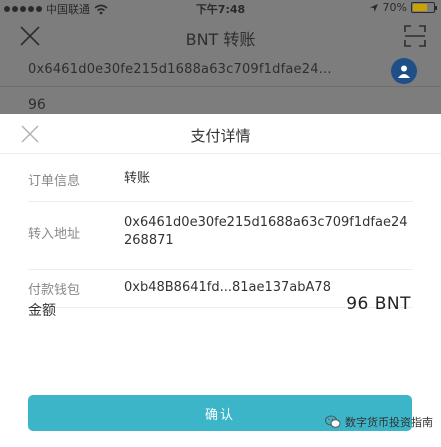 This screenshot has height=447, width=441. What do you see at coordinates (420, 7) in the screenshot?
I see `battery-level` at bounding box center [420, 7].